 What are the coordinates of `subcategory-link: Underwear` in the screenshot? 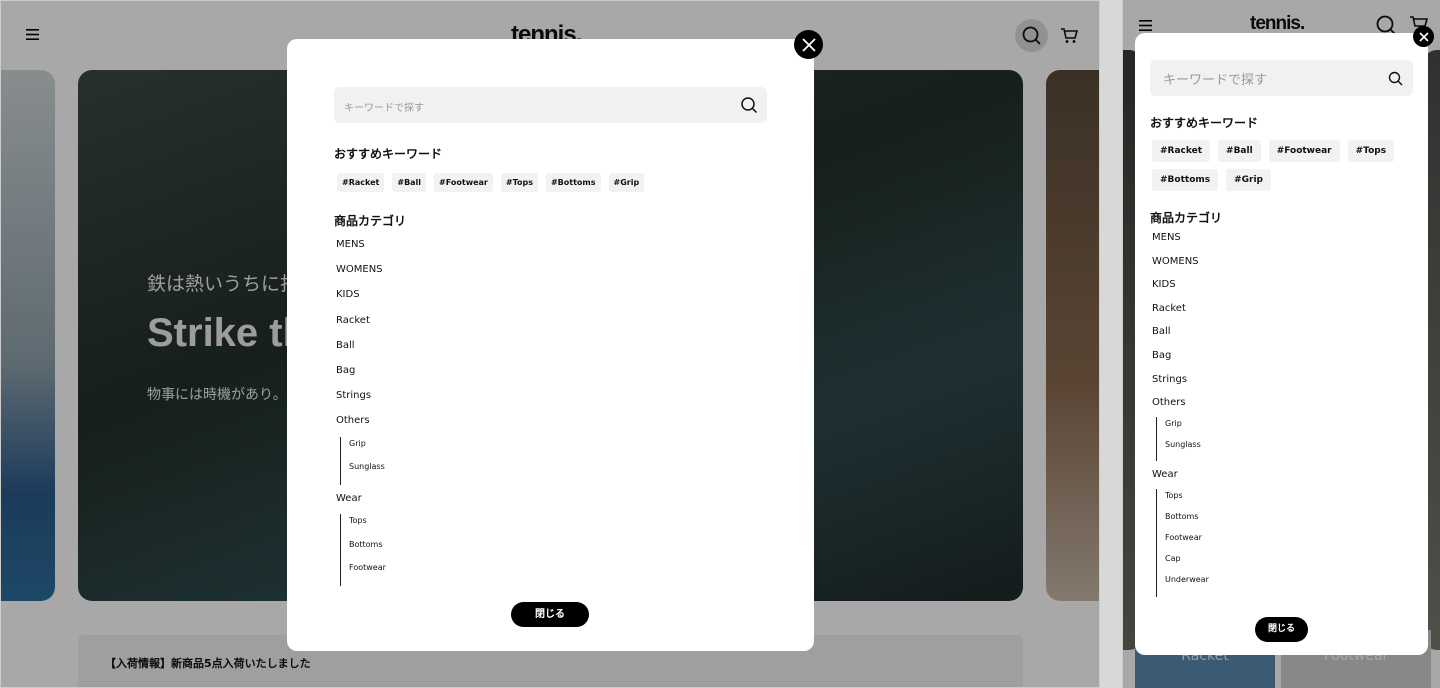 It's located at (1187, 585).